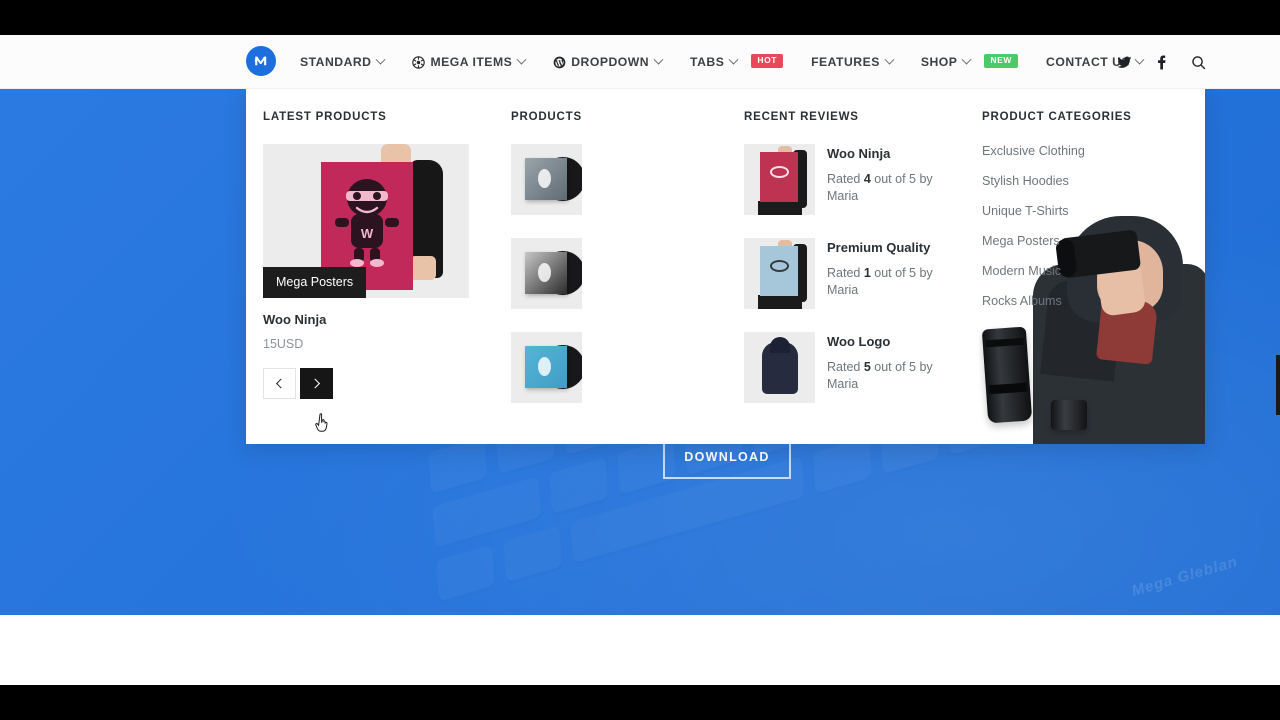 This screenshot has width=1280, height=720. I want to click on latest-product-price: 15USD, so click(283, 344).